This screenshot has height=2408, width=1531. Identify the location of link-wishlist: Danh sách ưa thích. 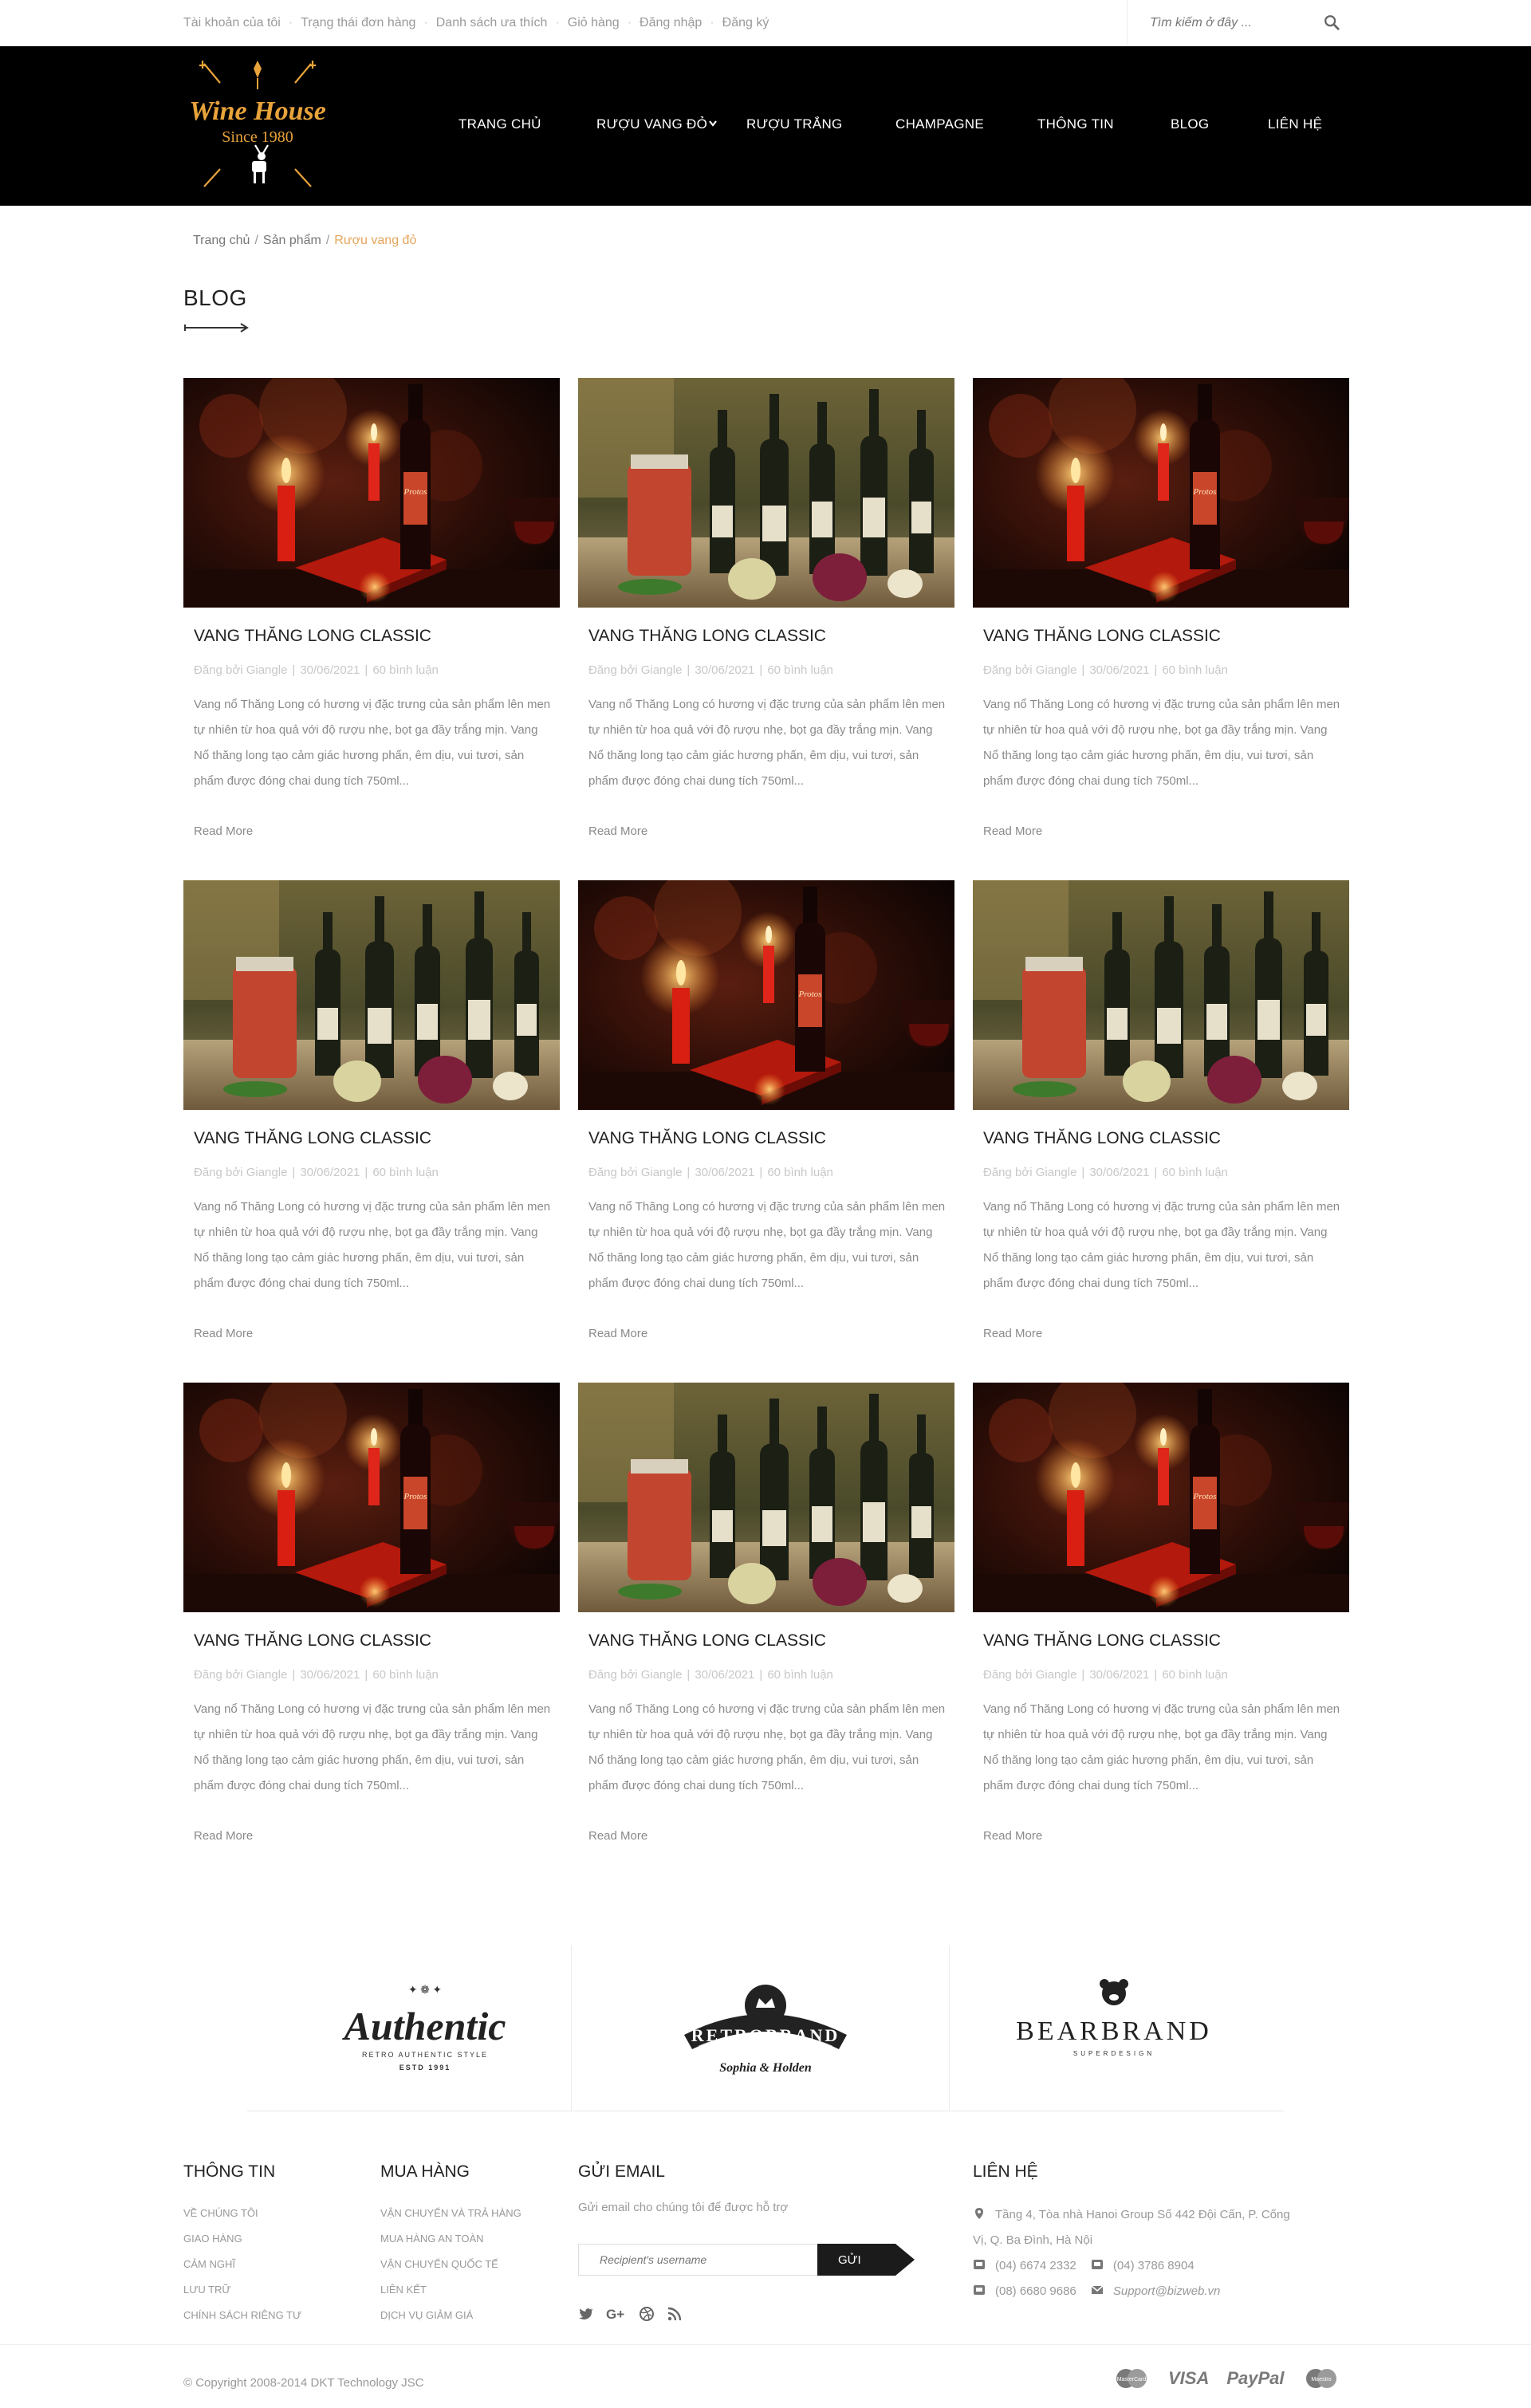
(492, 23).